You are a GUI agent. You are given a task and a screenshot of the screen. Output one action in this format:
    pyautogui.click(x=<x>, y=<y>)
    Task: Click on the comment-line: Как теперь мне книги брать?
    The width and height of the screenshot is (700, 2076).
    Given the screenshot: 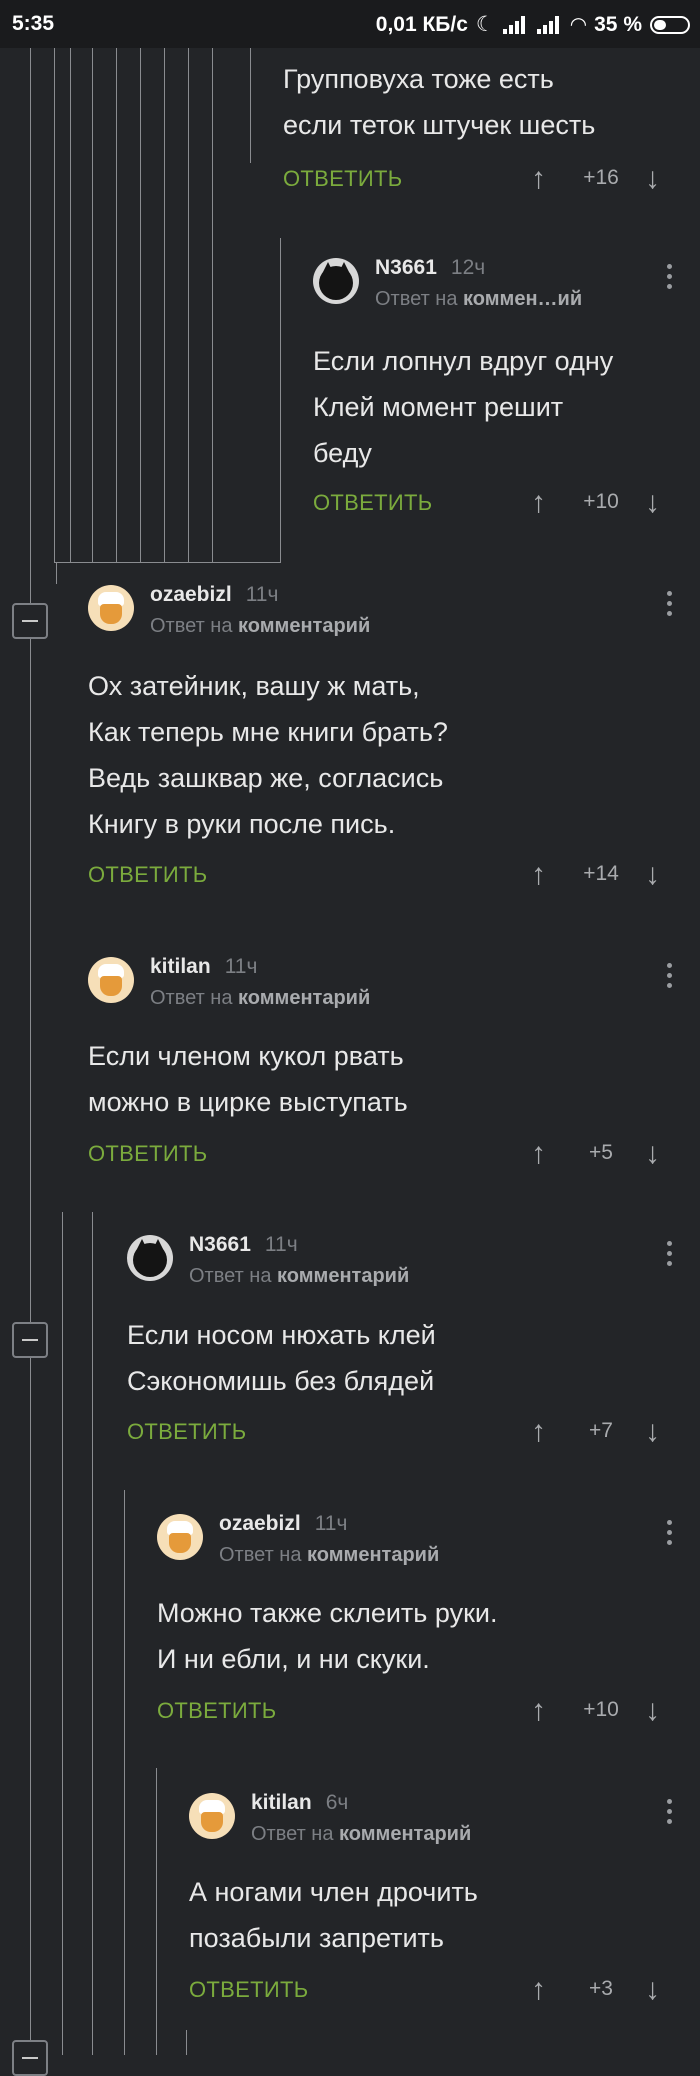 What is the action you would take?
    pyautogui.click(x=268, y=732)
    